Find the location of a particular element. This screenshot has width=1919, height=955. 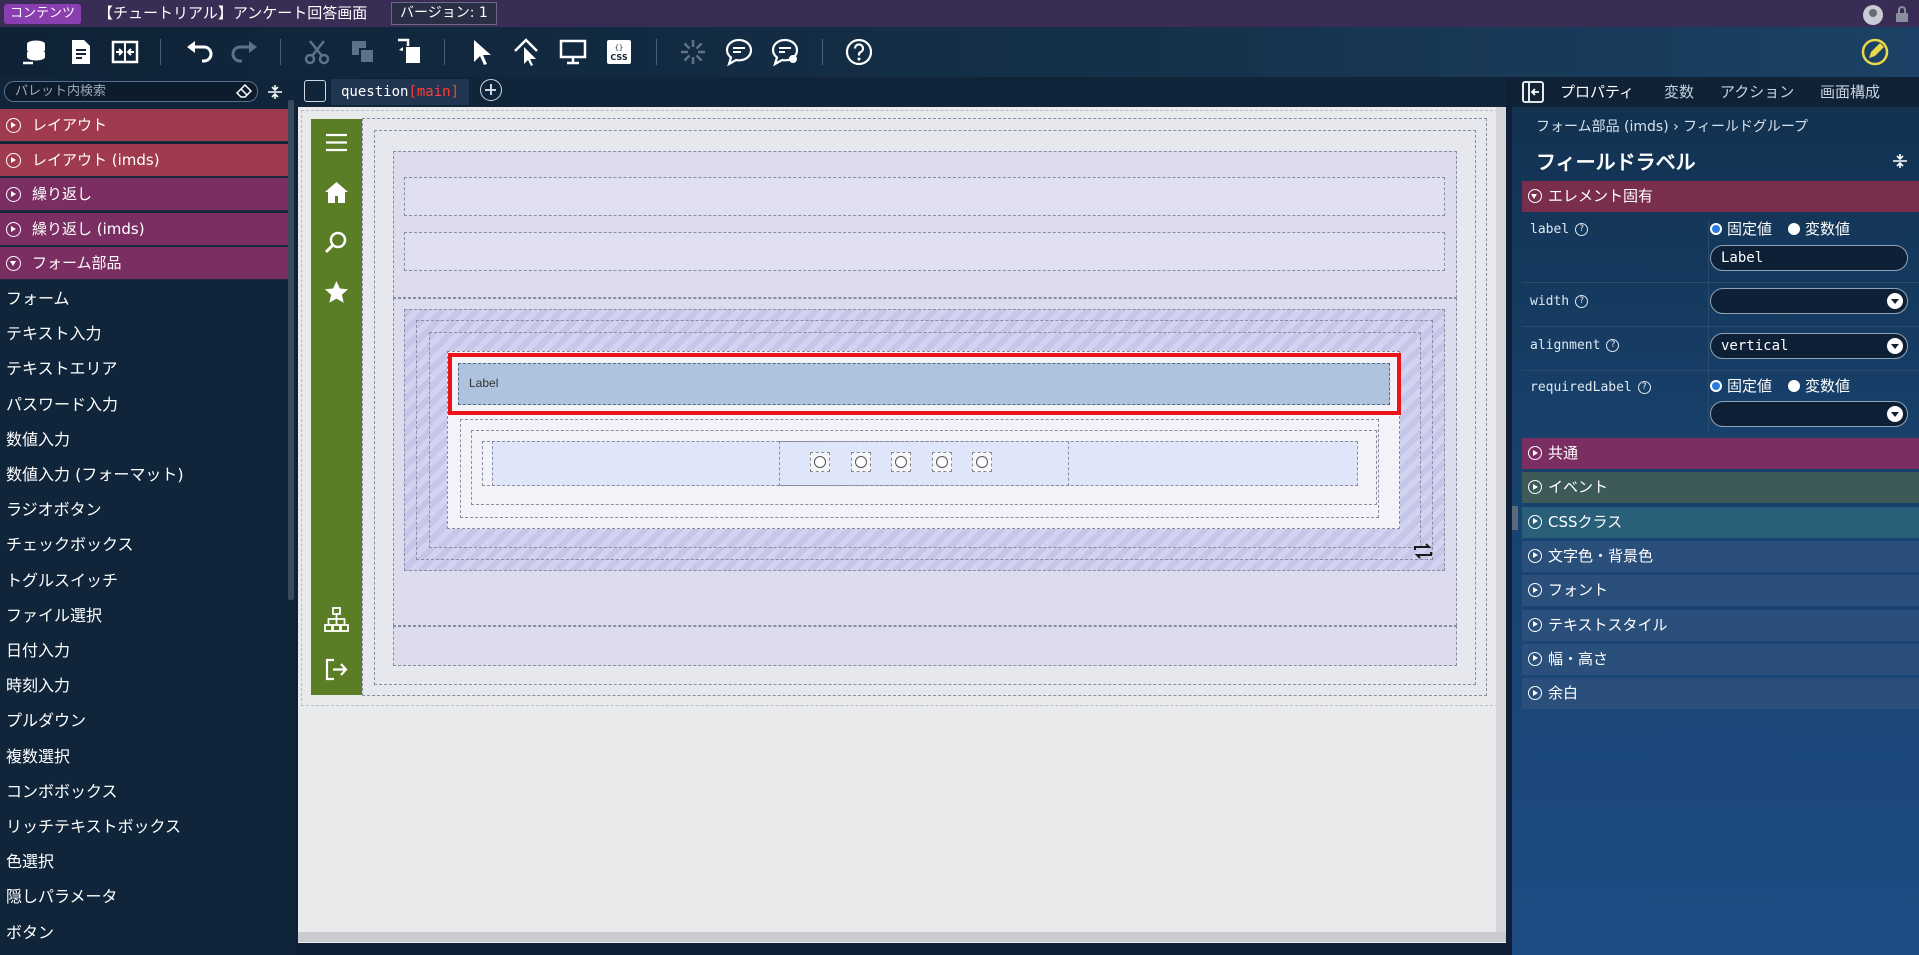

required-variable-radio: 変数値 is located at coordinates (1819, 386).